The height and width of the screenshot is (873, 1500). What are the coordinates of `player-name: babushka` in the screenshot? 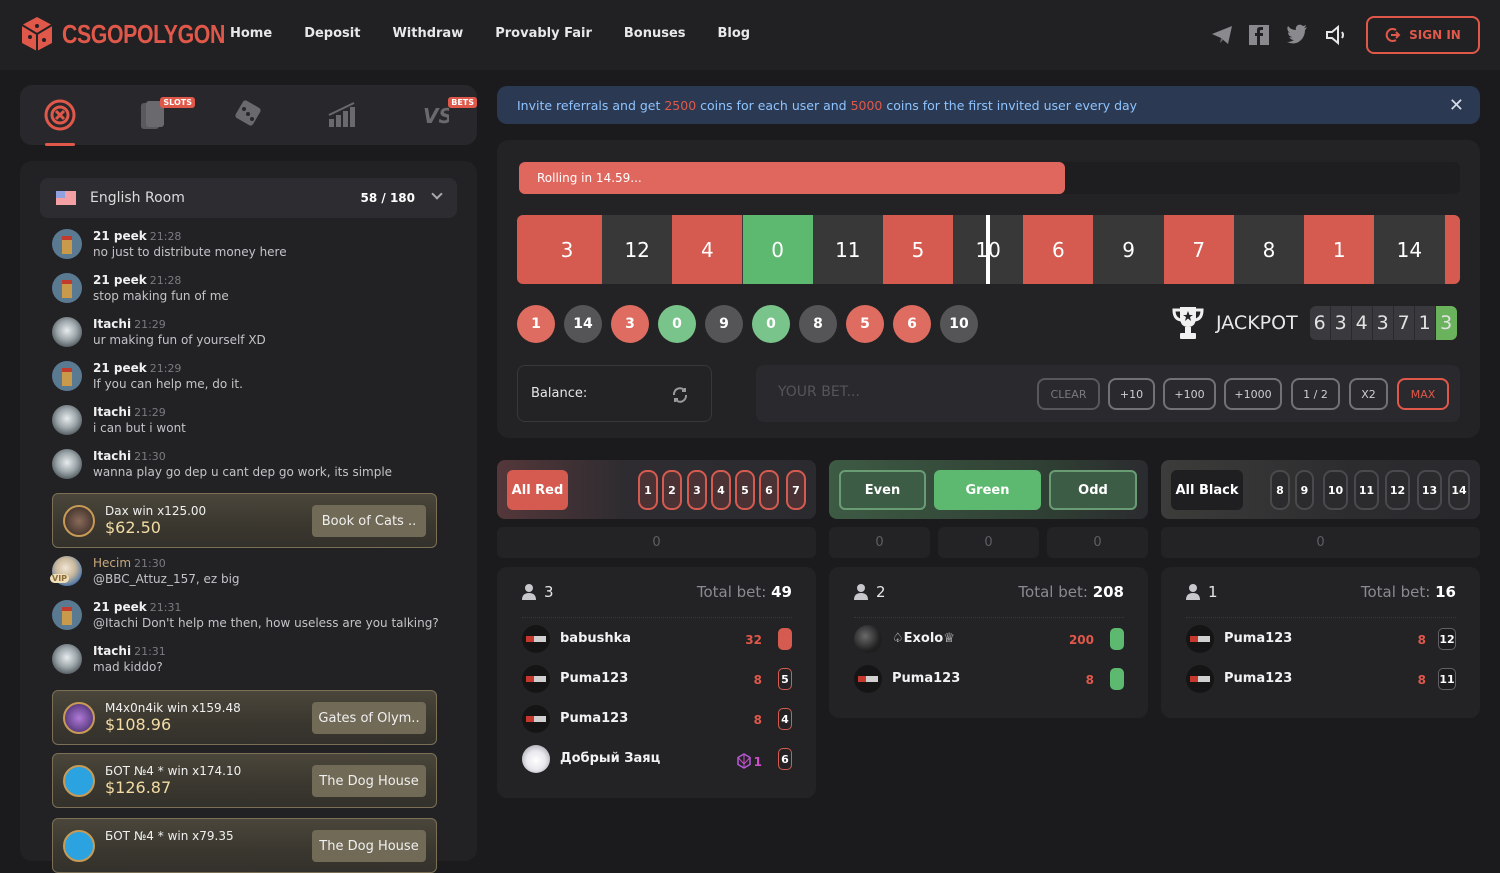 It's located at (595, 638).